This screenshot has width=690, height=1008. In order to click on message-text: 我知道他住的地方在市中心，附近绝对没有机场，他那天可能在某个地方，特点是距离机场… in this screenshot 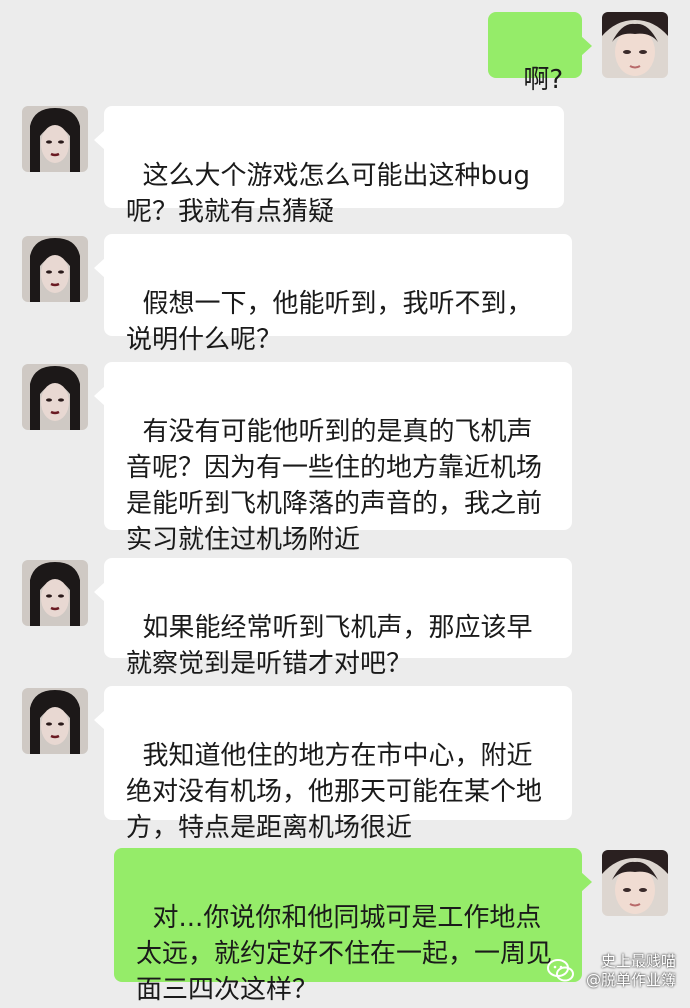, I will do `click(334, 792)`.